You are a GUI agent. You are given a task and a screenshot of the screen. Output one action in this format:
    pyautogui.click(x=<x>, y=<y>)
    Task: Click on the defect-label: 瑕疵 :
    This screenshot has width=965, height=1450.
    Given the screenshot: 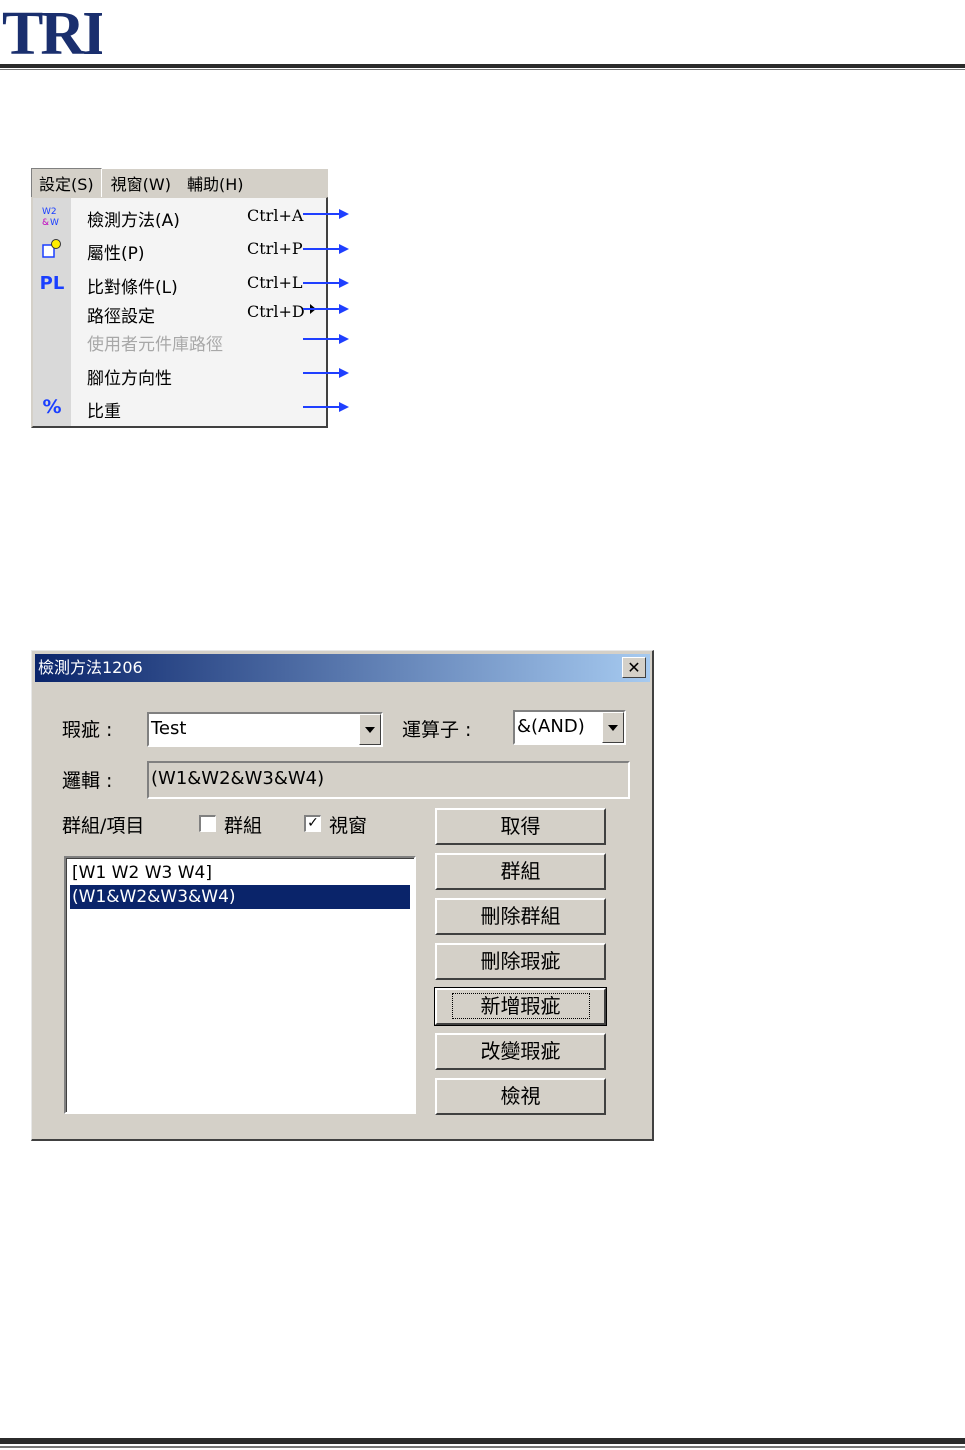 What is the action you would take?
    pyautogui.click(x=87, y=730)
    